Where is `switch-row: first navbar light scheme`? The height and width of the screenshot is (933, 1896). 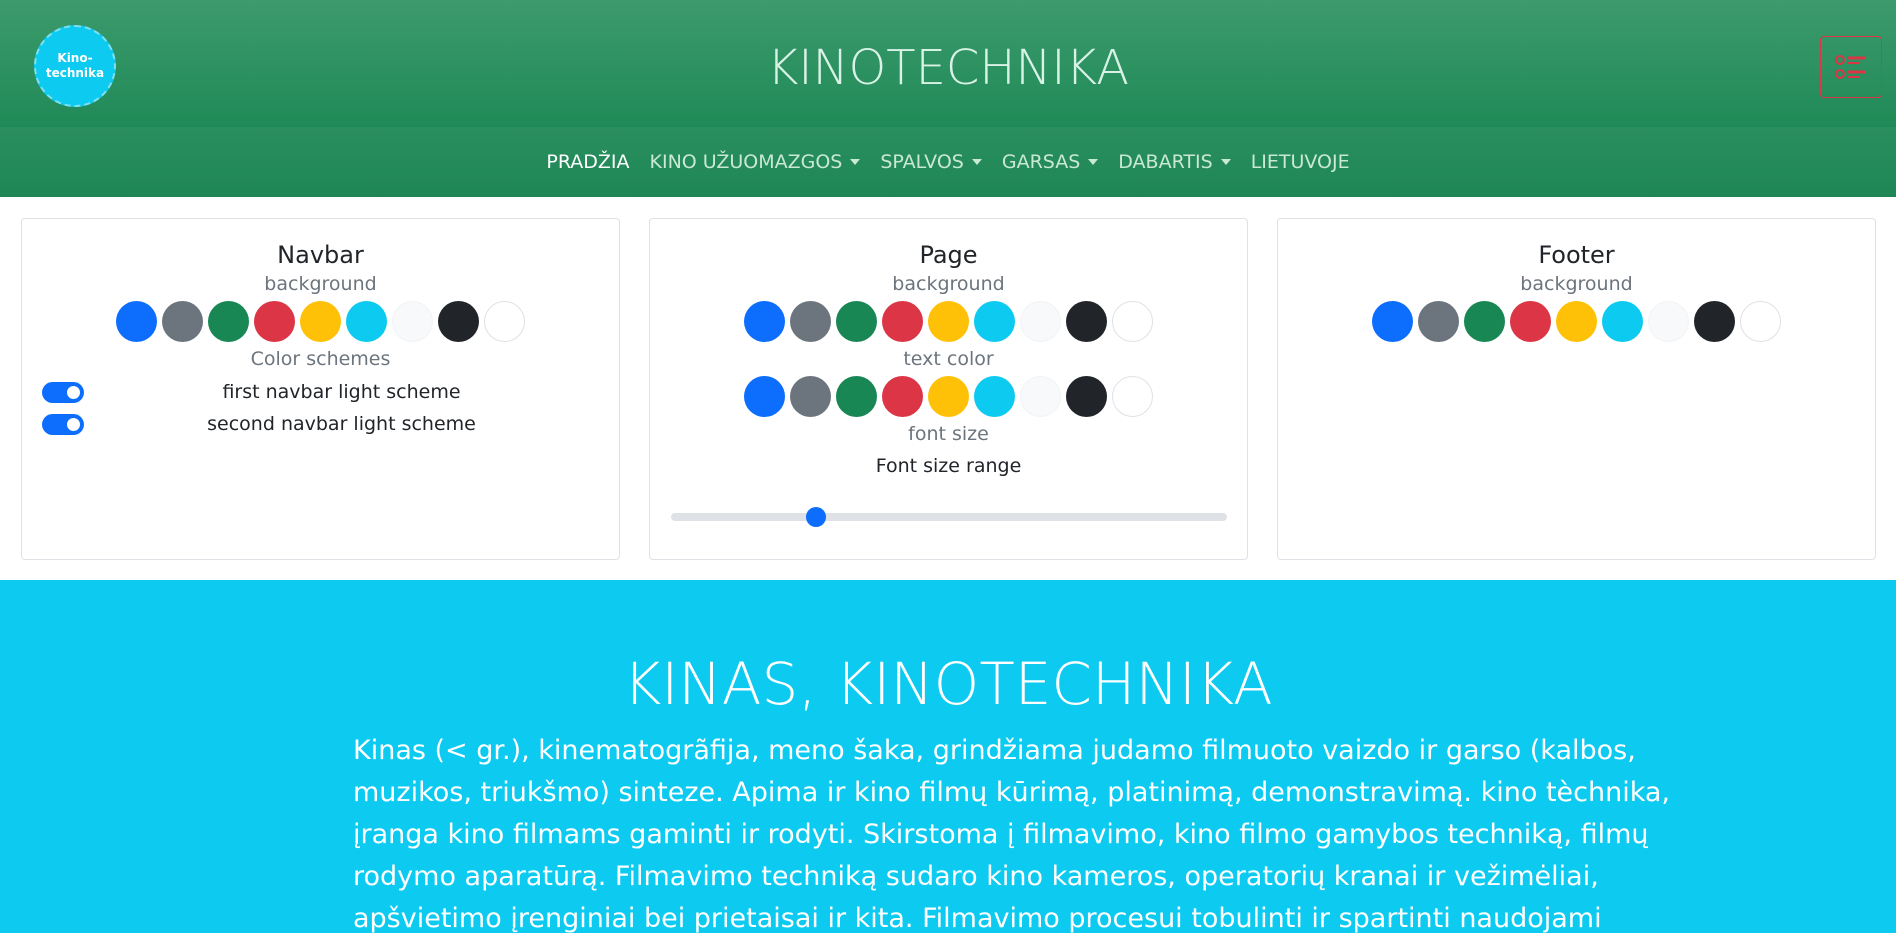
switch-row: first navbar light scheme is located at coordinates (320, 392).